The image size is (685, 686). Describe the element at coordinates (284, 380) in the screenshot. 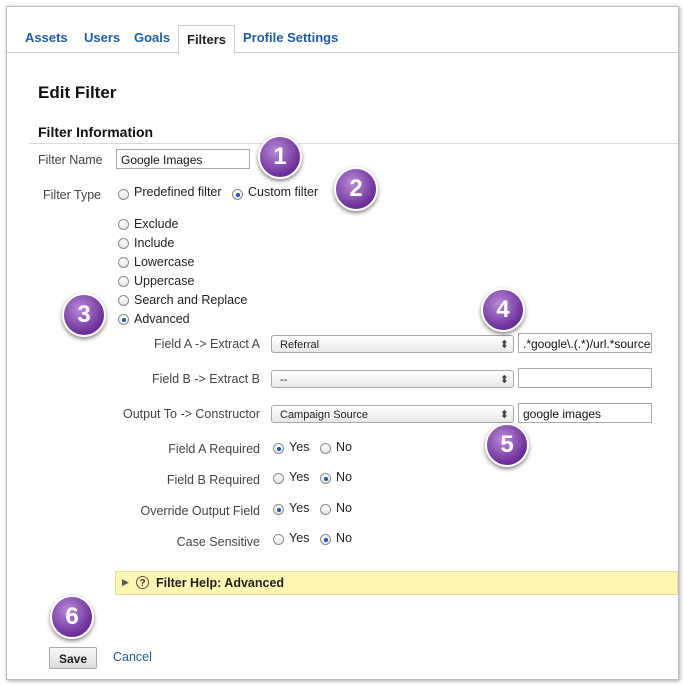

I see `field-b-select-value: --` at that location.